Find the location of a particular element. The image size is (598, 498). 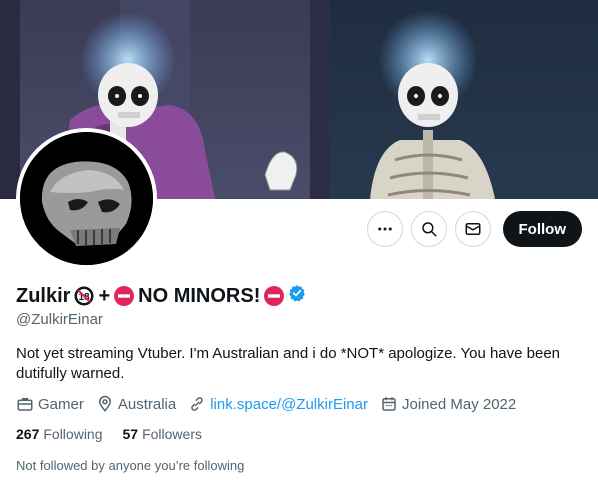

following-link: 267 Following is located at coordinates (59, 434).